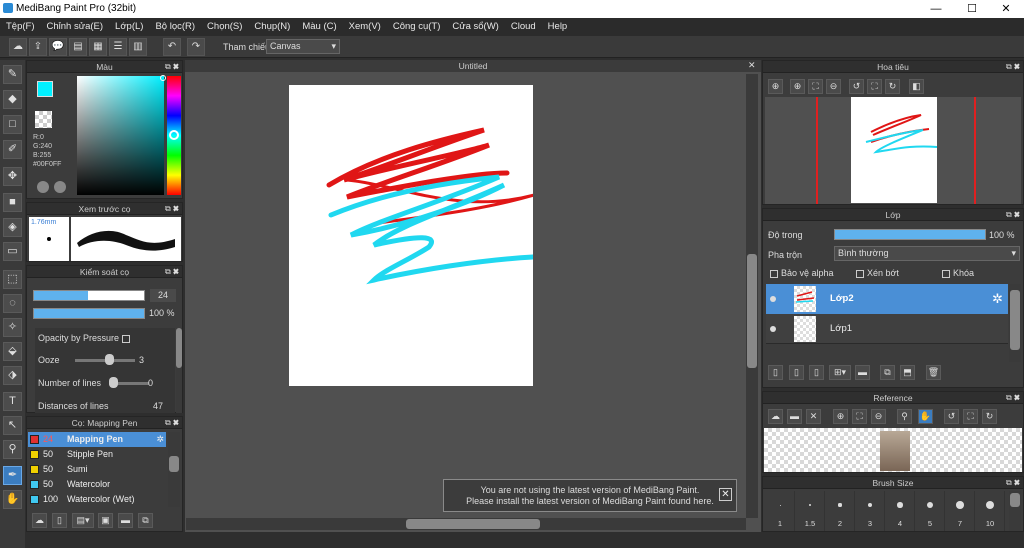 Image resolution: width=1024 pixels, height=548 pixels. What do you see at coordinates (796, 372) in the screenshot?
I see `new-layer-8bit-icon: ▯` at bounding box center [796, 372].